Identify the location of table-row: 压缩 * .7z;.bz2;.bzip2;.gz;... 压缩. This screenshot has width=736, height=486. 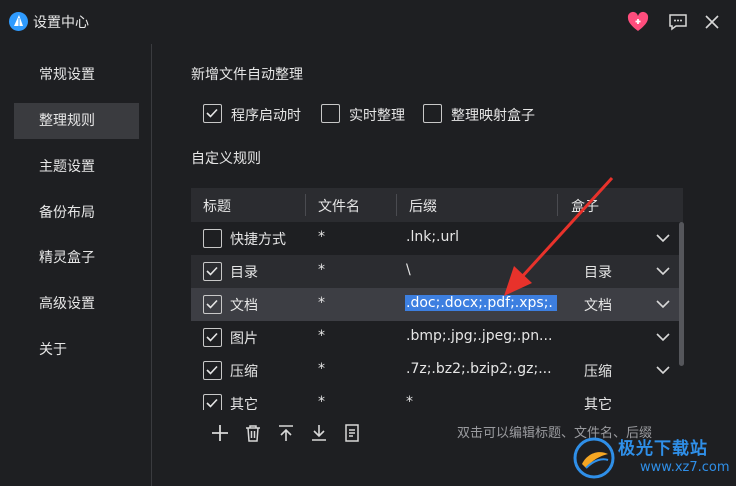
(437, 370).